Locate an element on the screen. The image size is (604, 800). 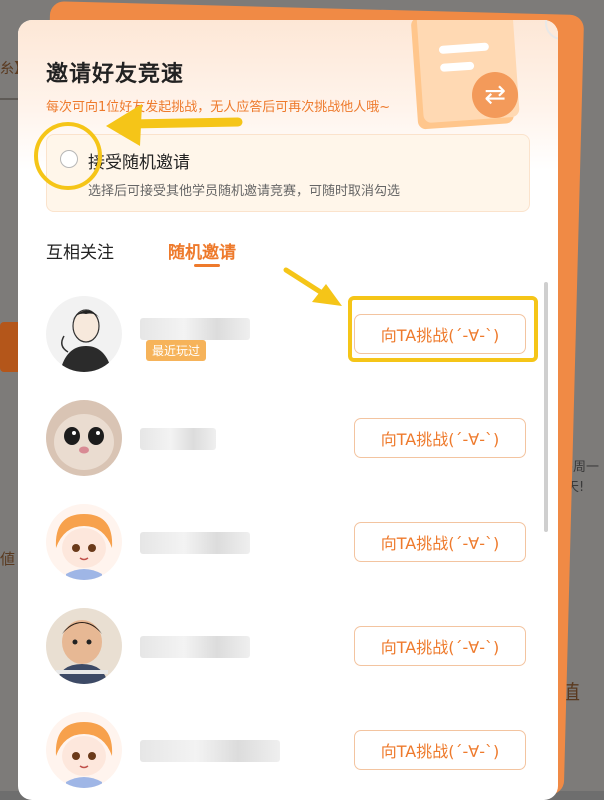
bg-text: 値 is located at coordinates (8, 559).